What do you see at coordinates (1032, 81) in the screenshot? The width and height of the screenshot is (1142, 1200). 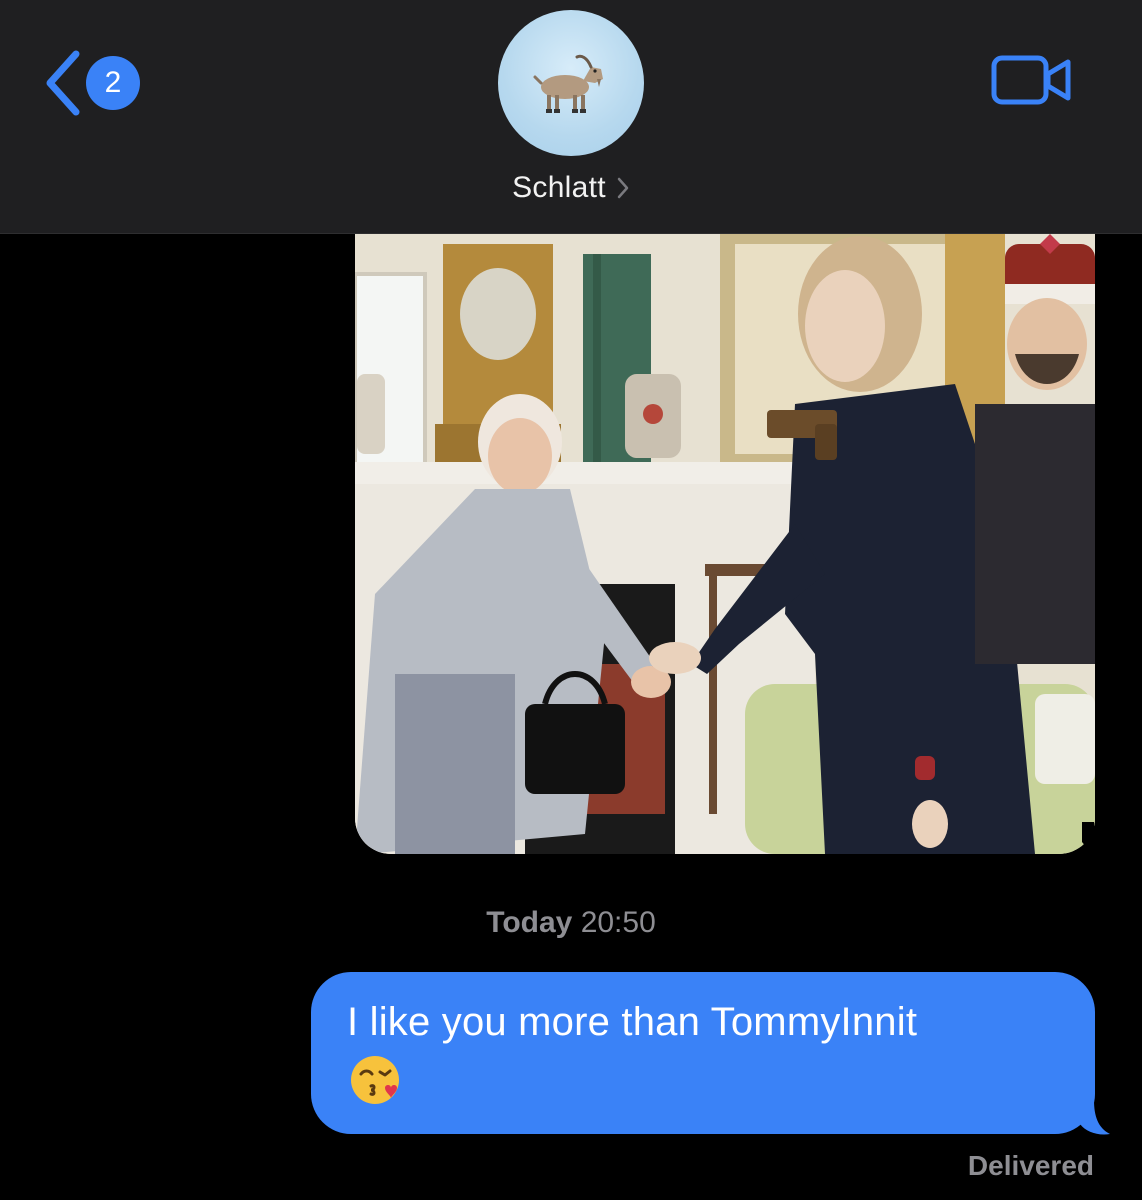 I see `video-camera-icon` at bounding box center [1032, 81].